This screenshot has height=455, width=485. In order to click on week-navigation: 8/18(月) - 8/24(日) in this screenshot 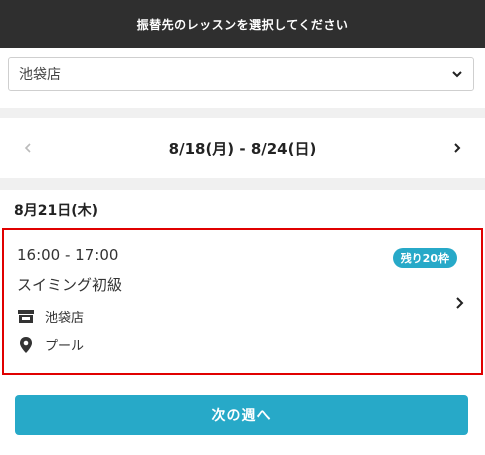, I will do `click(242, 148)`.